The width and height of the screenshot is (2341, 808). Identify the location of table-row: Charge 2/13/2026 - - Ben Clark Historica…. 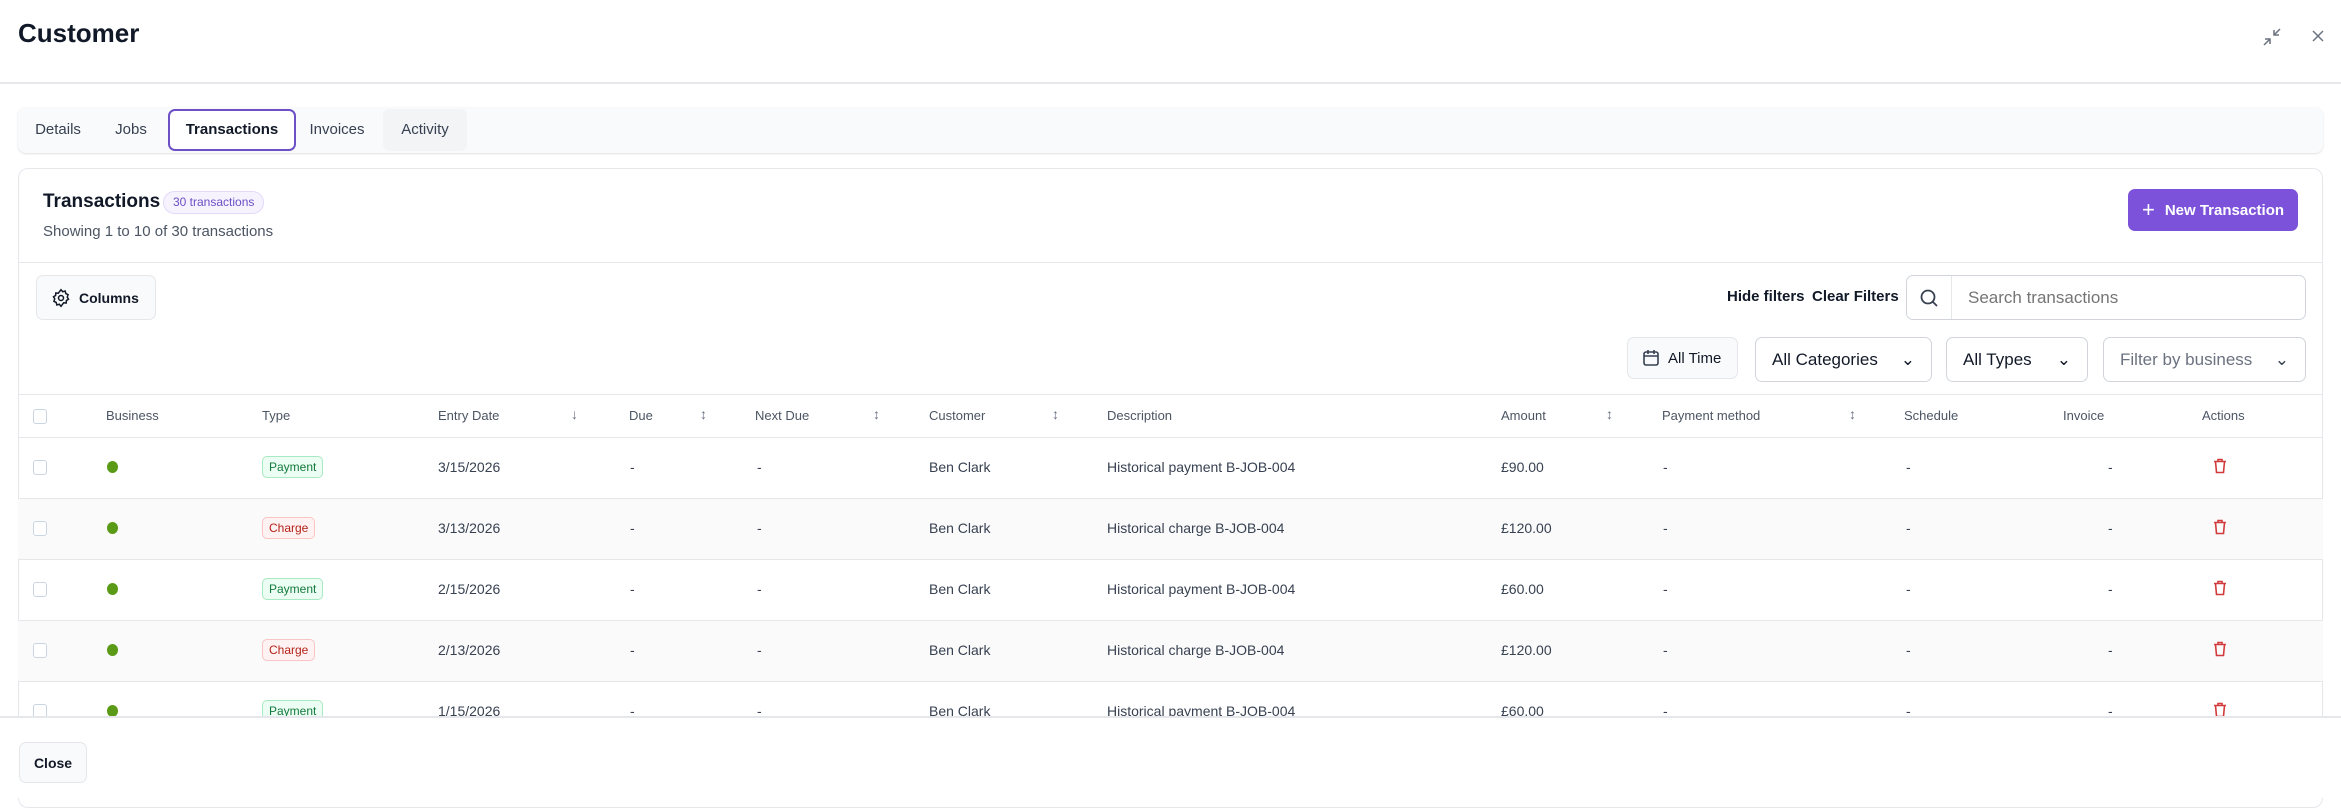
(1170, 651).